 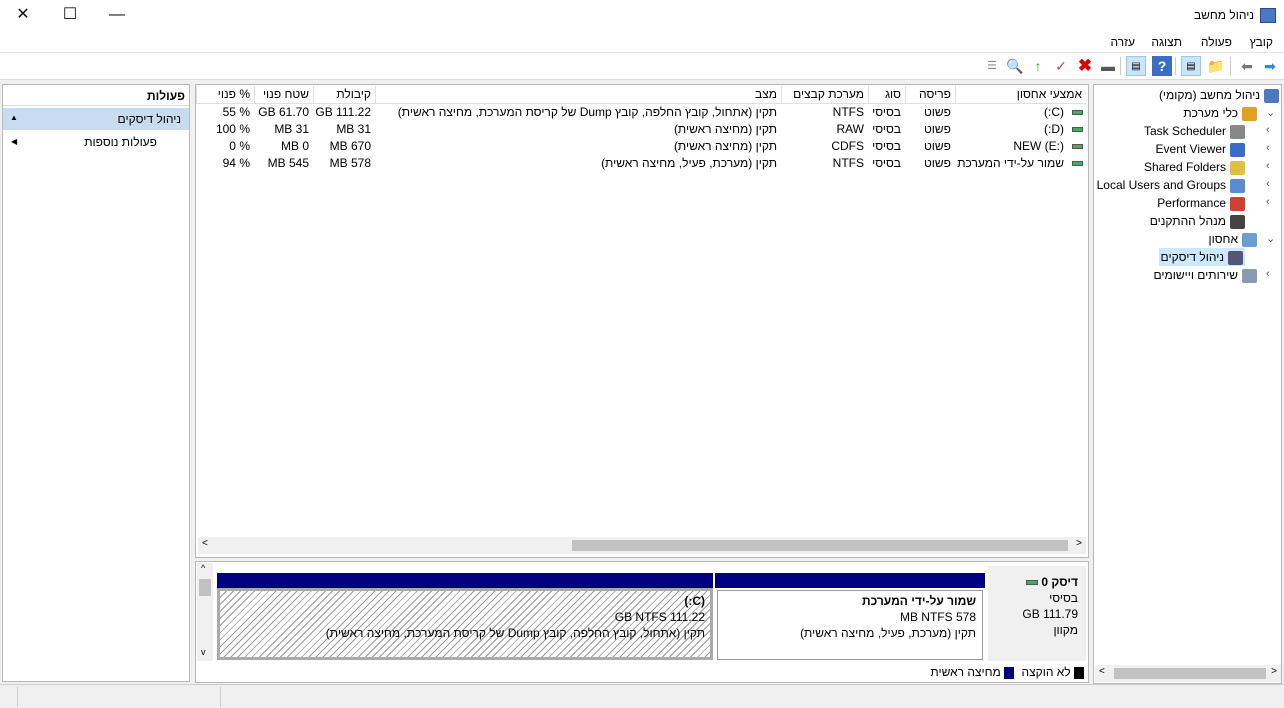 I want to click on tree-item-label: Event Viewer, so click(x=1190, y=149).